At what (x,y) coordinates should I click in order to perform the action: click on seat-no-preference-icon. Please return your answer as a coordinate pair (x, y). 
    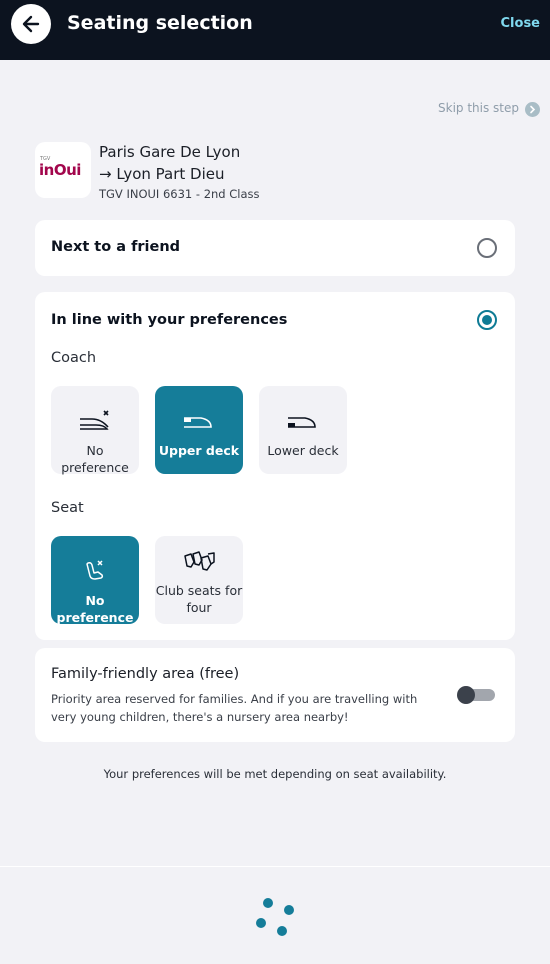
    Looking at the image, I should click on (95, 570).